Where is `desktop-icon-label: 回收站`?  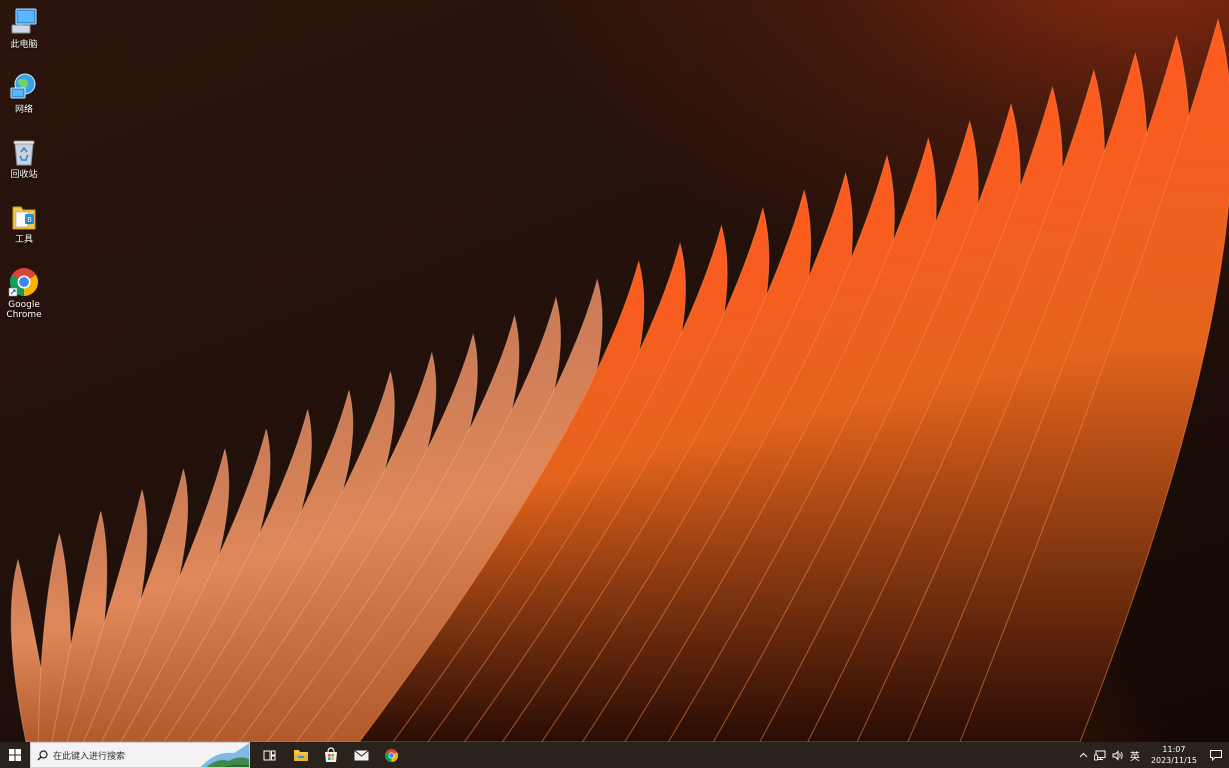
desktop-icon-label: 回收站 is located at coordinates (24, 175).